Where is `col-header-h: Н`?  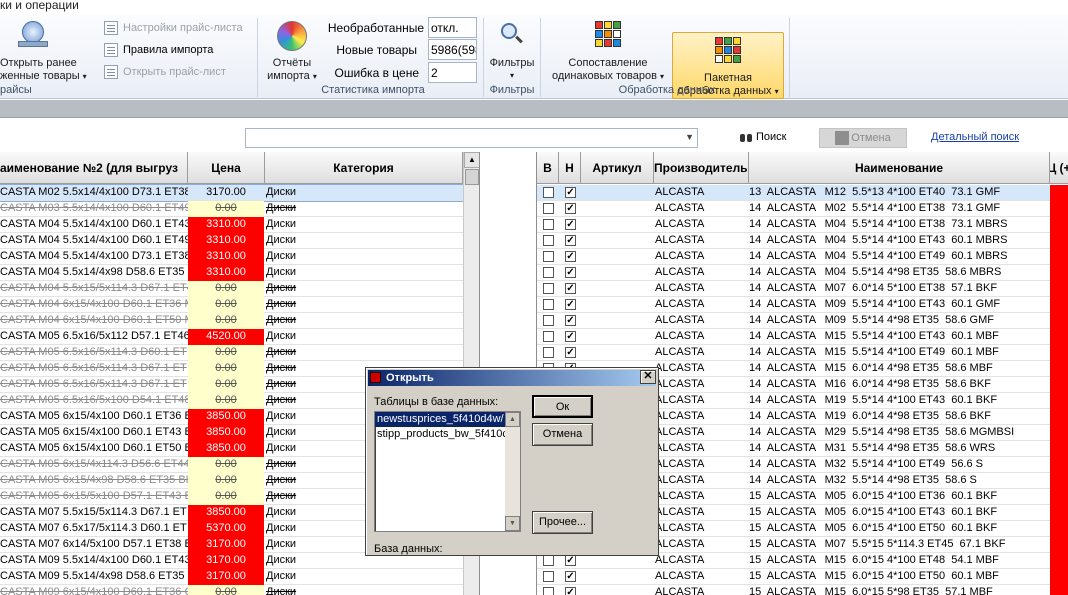
col-header-h: Н is located at coordinates (570, 168).